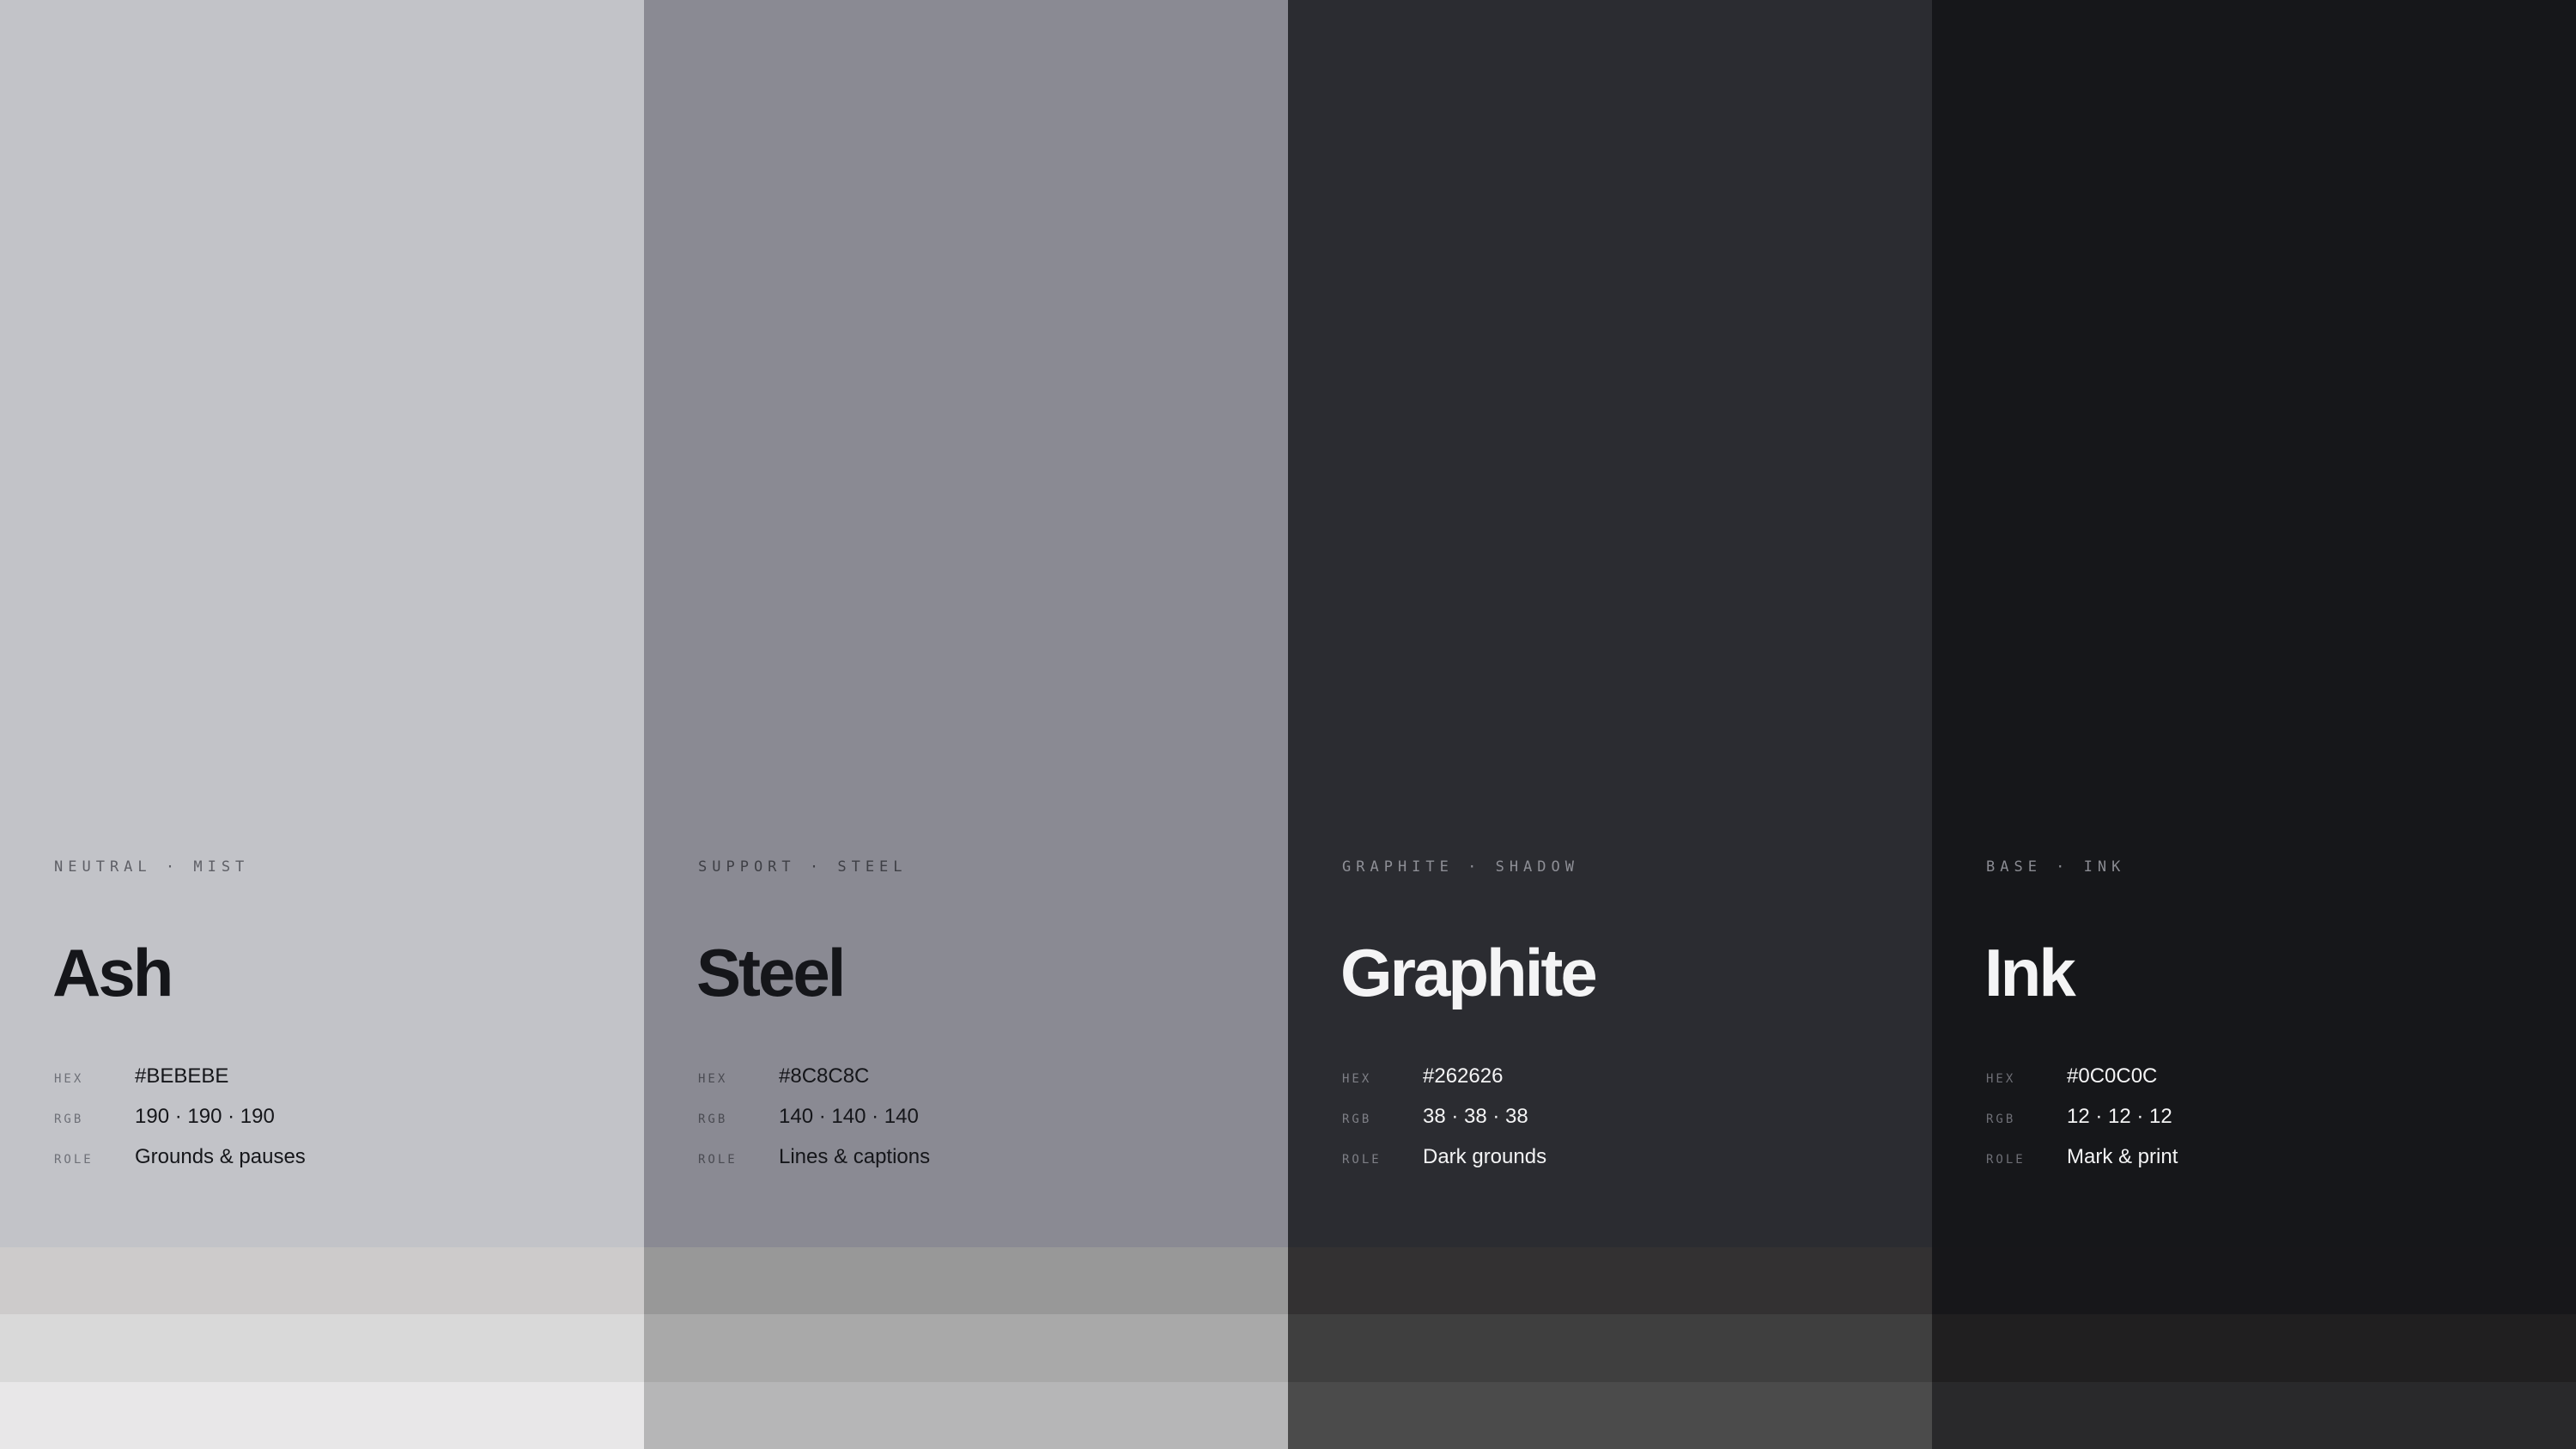 Image resolution: width=2576 pixels, height=1449 pixels. What do you see at coordinates (1463, 1076) in the screenshot?
I see `hex-value: #262626` at bounding box center [1463, 1076].